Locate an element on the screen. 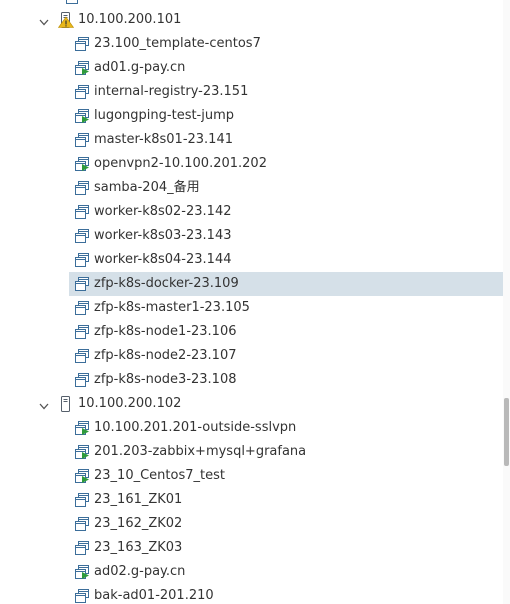  vm-label: 23_162_ZK02 is located at coordinates (138, 523).